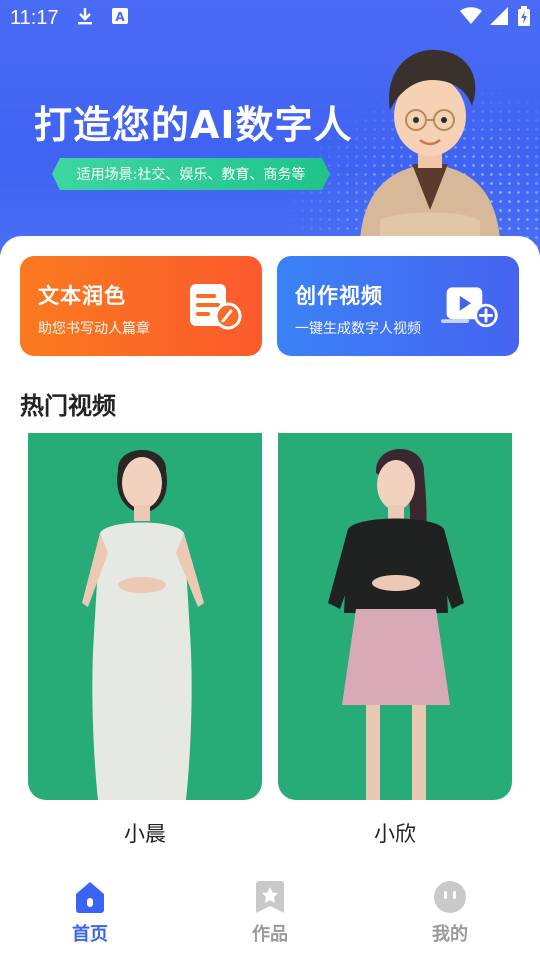 This screenshot has width=540, height=960. What do you see at coordinates (430, 144) in the screenshot?
I see `digital-human-avatar-icon` at bounding box center [430, 144].